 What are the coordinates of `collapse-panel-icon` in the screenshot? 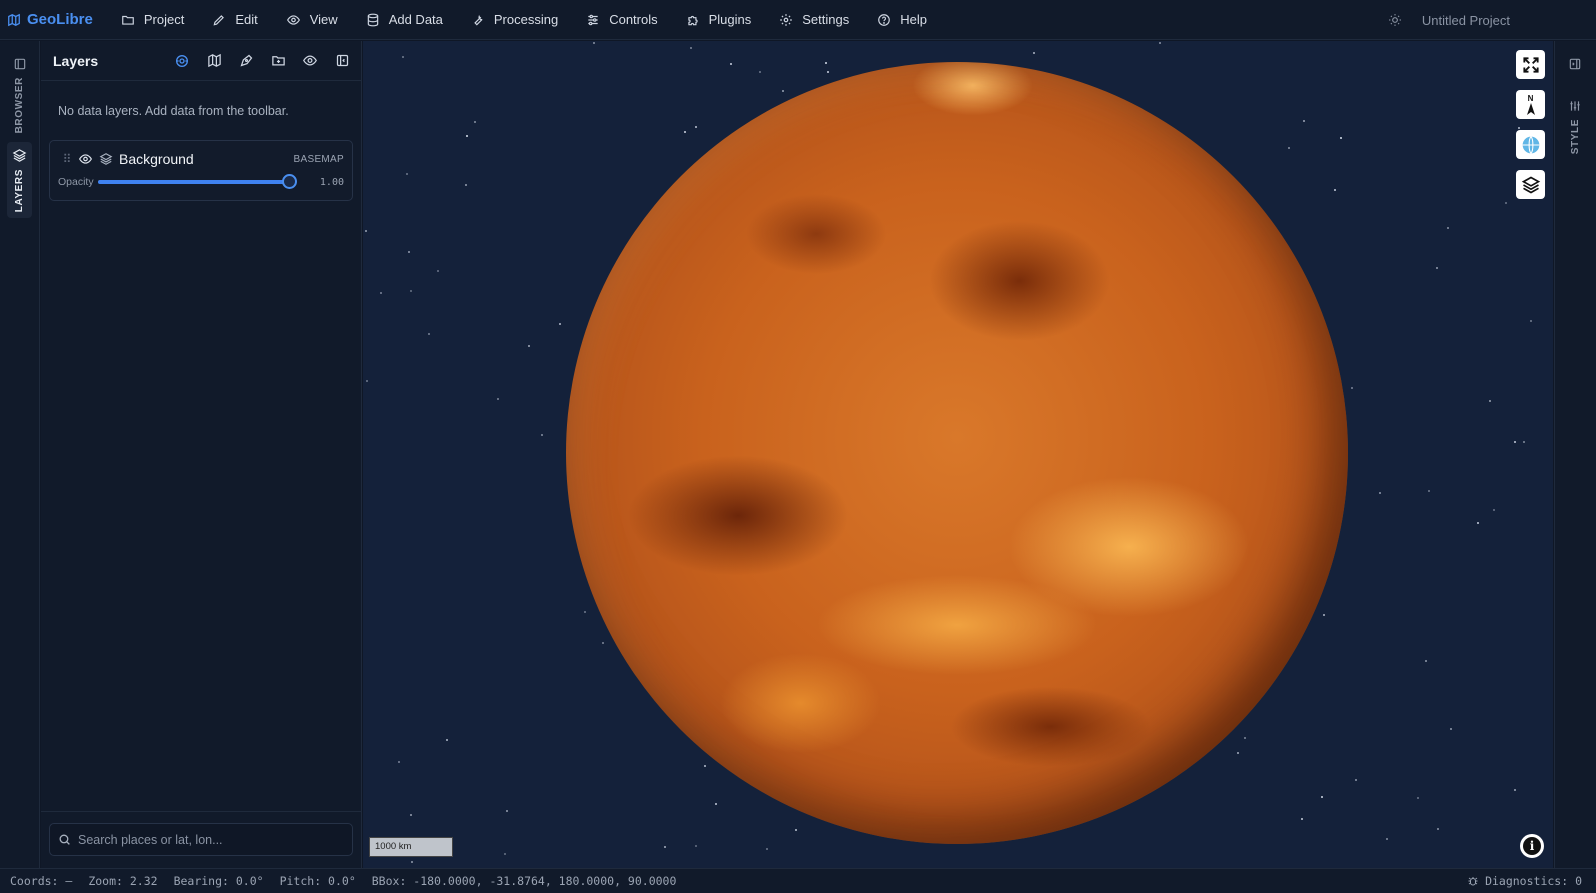 It's located at (342, 61).